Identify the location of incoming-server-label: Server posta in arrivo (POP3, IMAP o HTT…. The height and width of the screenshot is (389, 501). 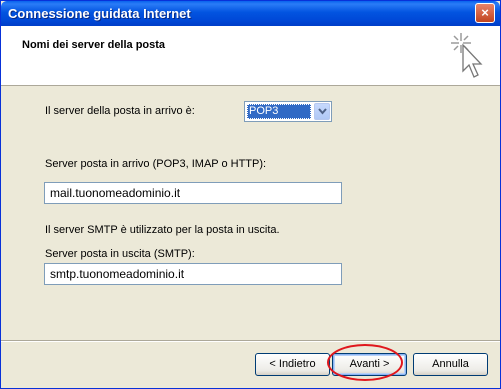
(156, 164).